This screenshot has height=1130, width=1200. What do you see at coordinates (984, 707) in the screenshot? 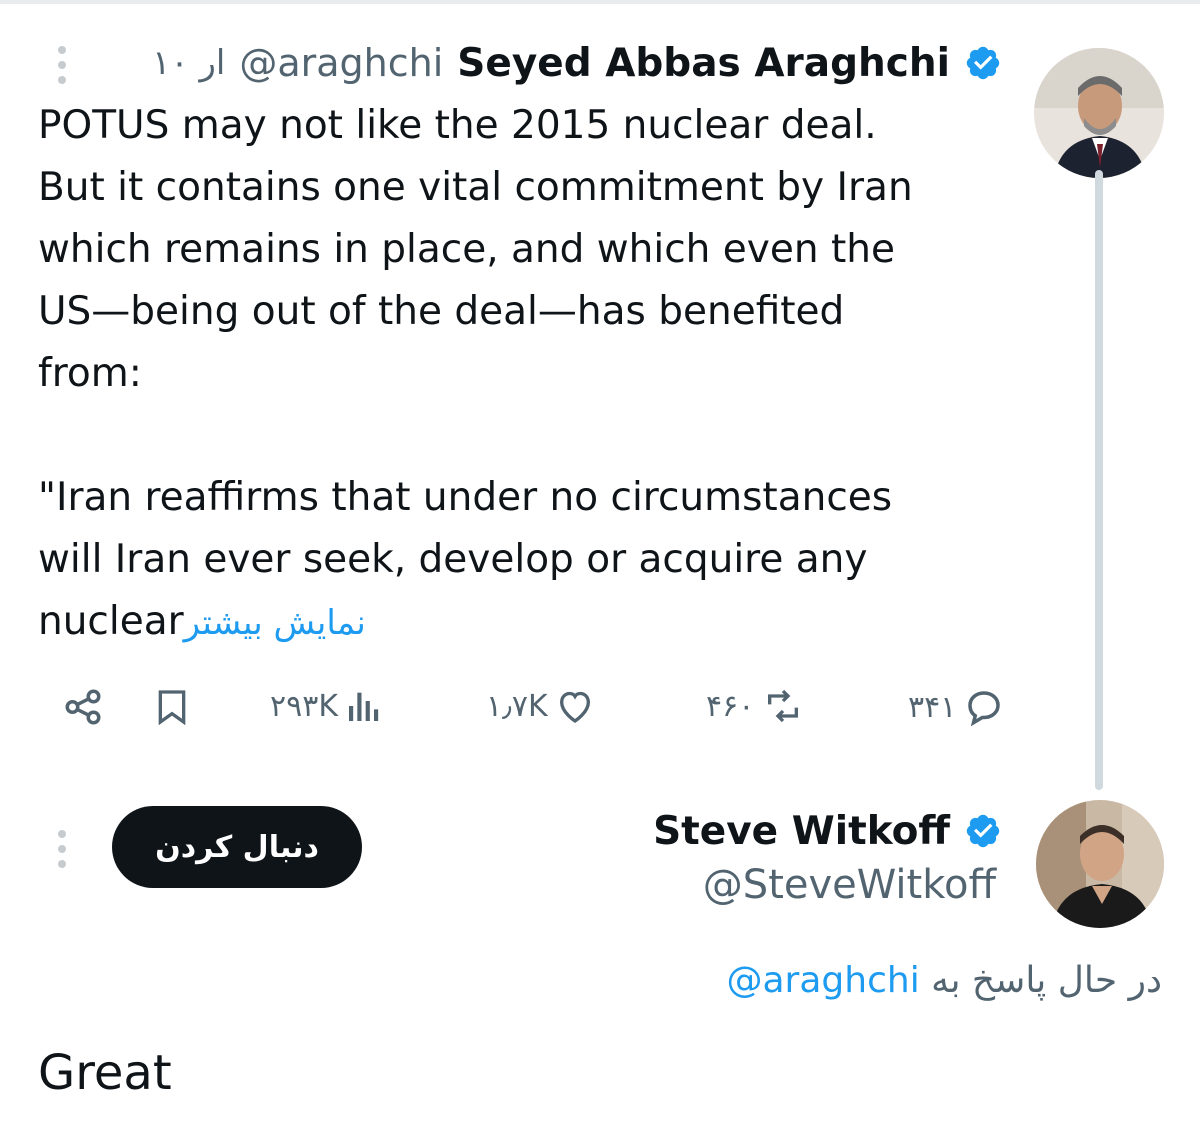
I see `reply-icon` at bounding box center [984, 707].